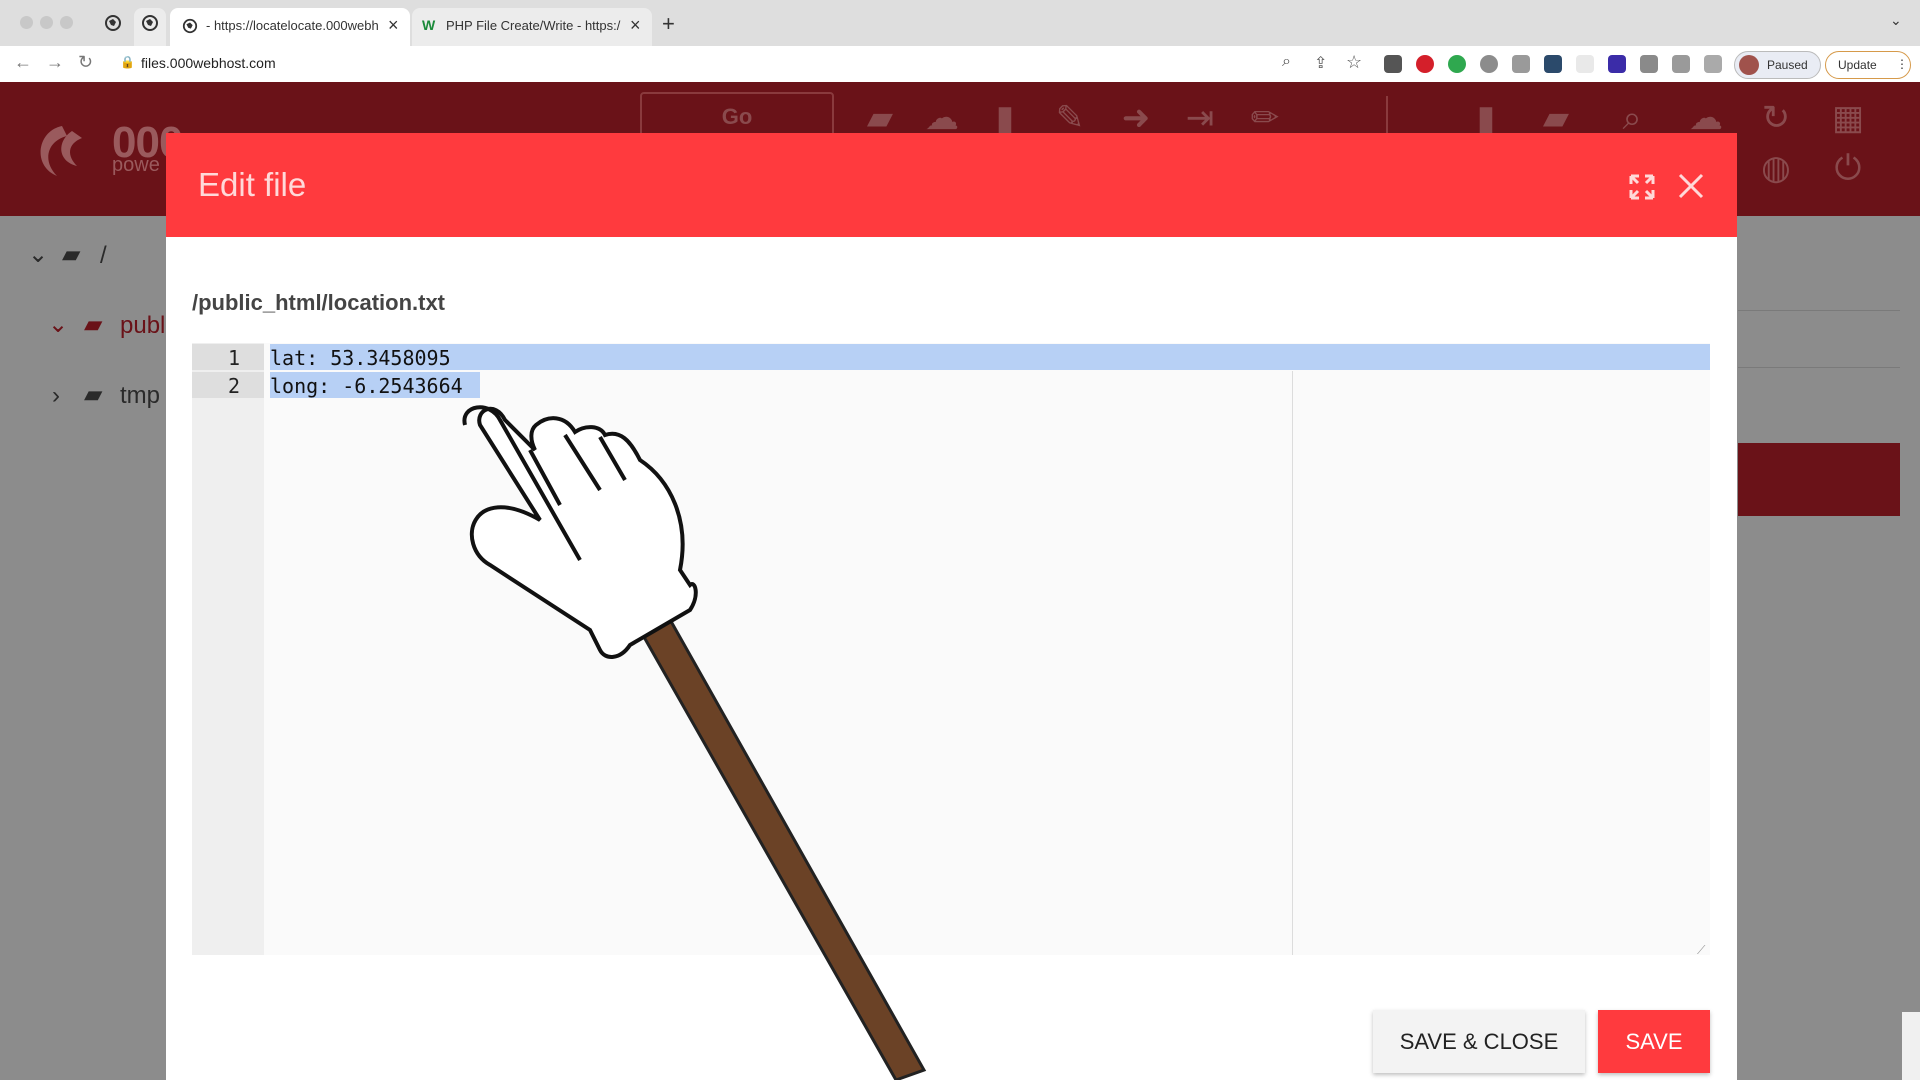 This screenshot has width=1920, height=1080. I want to click on extension-download-icon, so click(1393, 64).